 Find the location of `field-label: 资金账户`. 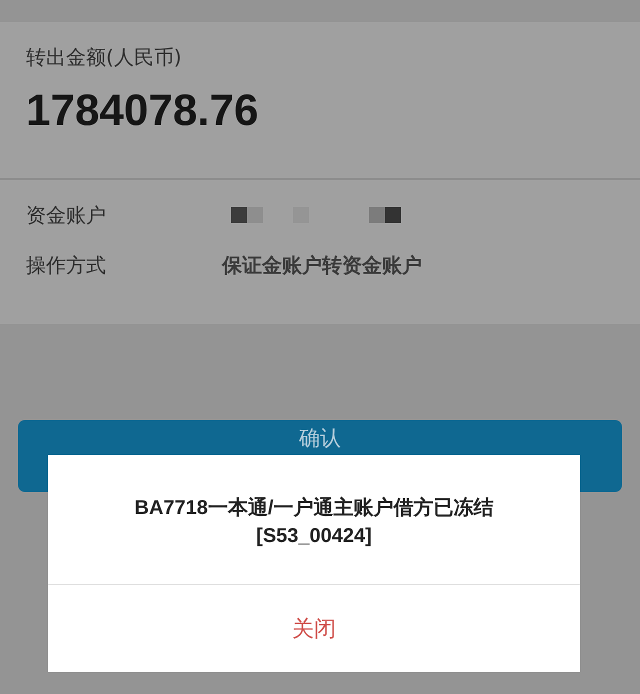

field-label: 资金账户 is located at coordinates (66, 215).